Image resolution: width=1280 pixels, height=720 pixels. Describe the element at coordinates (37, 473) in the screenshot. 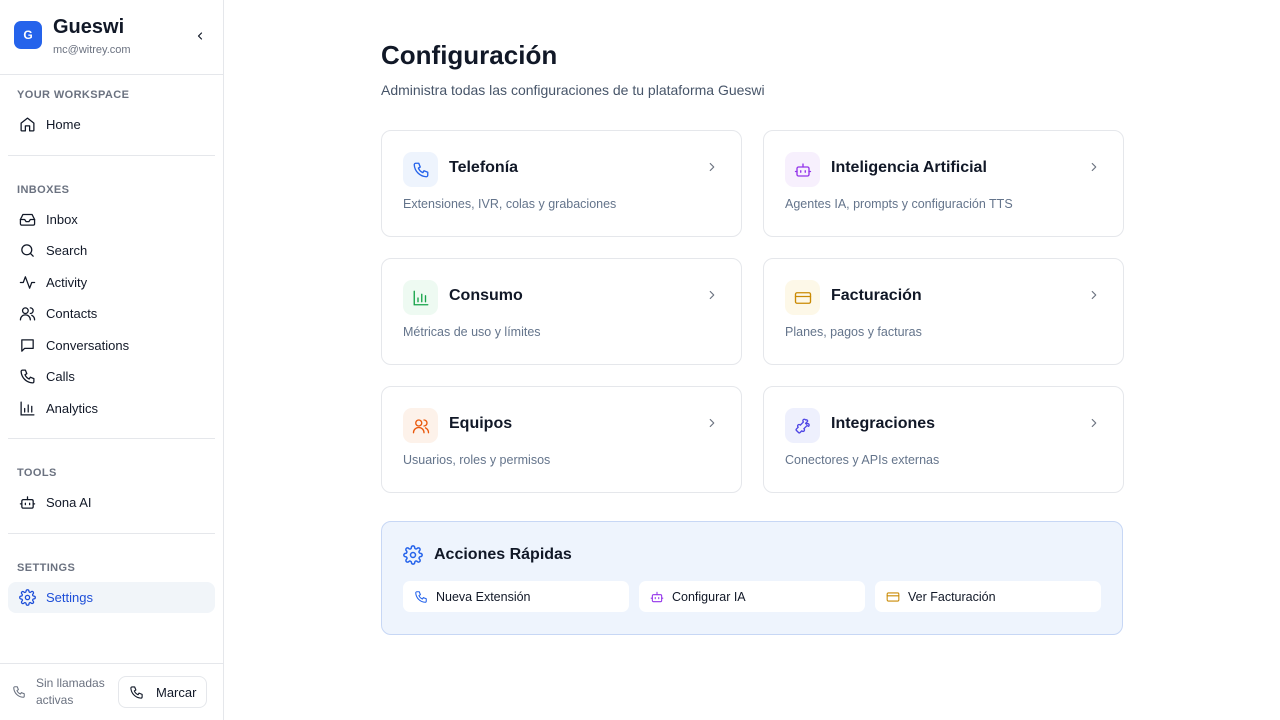

I see `section-title-tools: TOOLS` at that location.